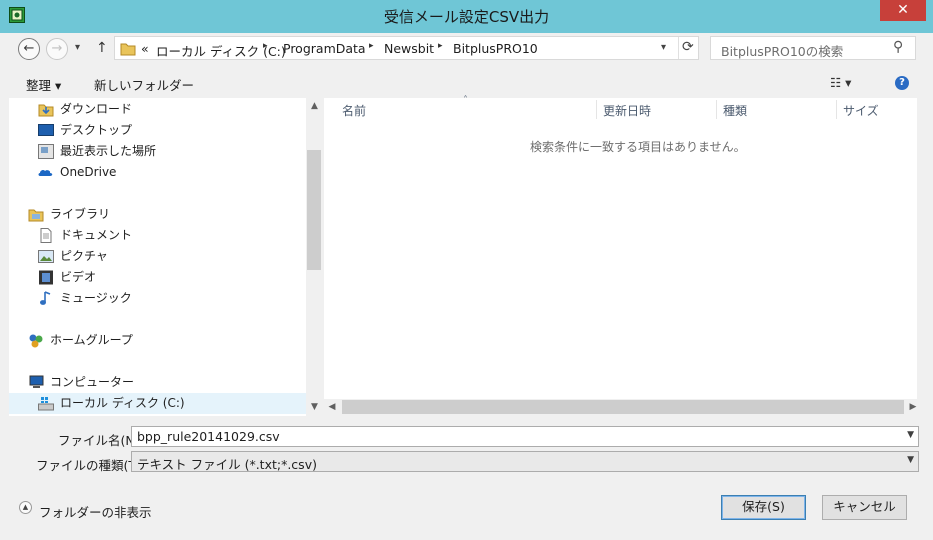 Image resolution: width=933 pixels, height=540 pixels. What do you see at coordinates (92, 382) in the screenshot?
I see `sidebar-item-label: コンピューター` at bounding box center [92, 382].